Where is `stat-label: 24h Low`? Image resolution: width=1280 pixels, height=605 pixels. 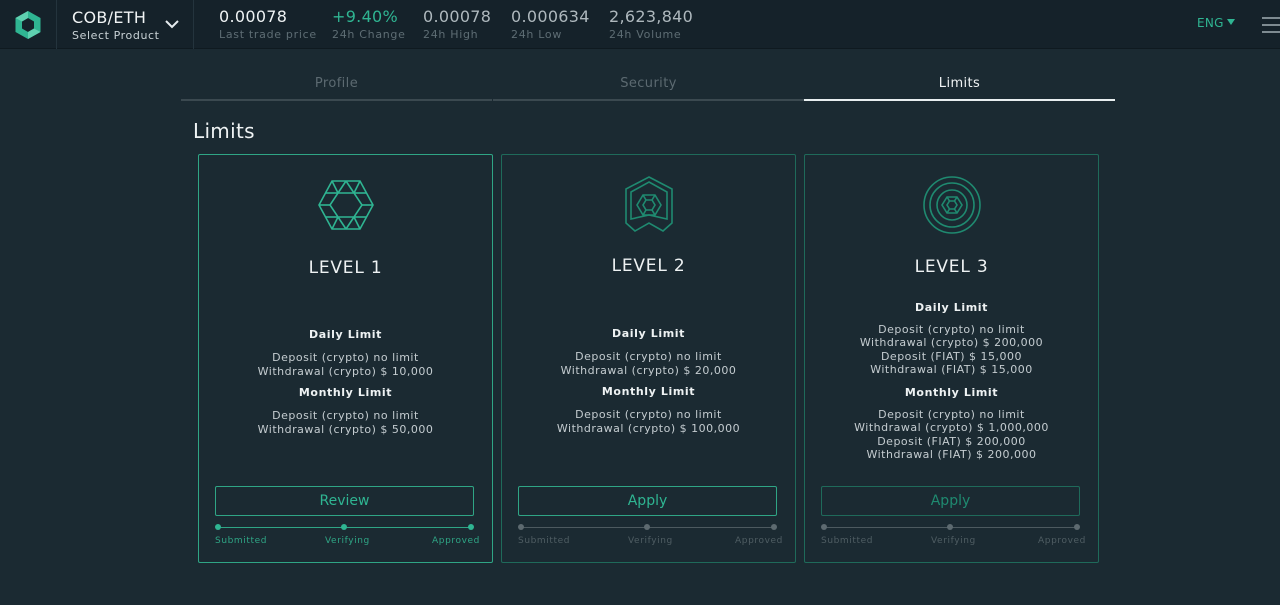
stat-label: 24h Low is located at coordinates (537, 34).